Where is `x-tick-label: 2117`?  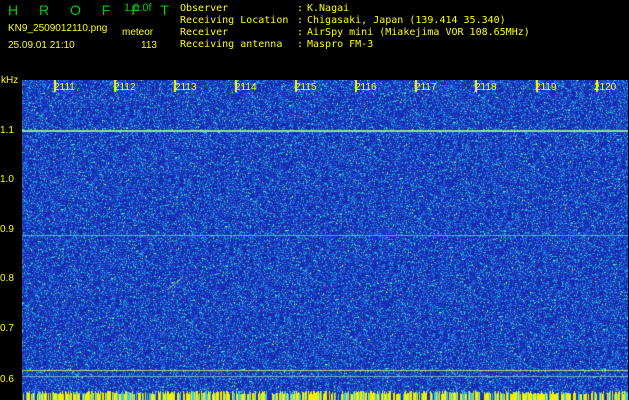
x-tick-label: 2117 is located at coordinates (426, 87).